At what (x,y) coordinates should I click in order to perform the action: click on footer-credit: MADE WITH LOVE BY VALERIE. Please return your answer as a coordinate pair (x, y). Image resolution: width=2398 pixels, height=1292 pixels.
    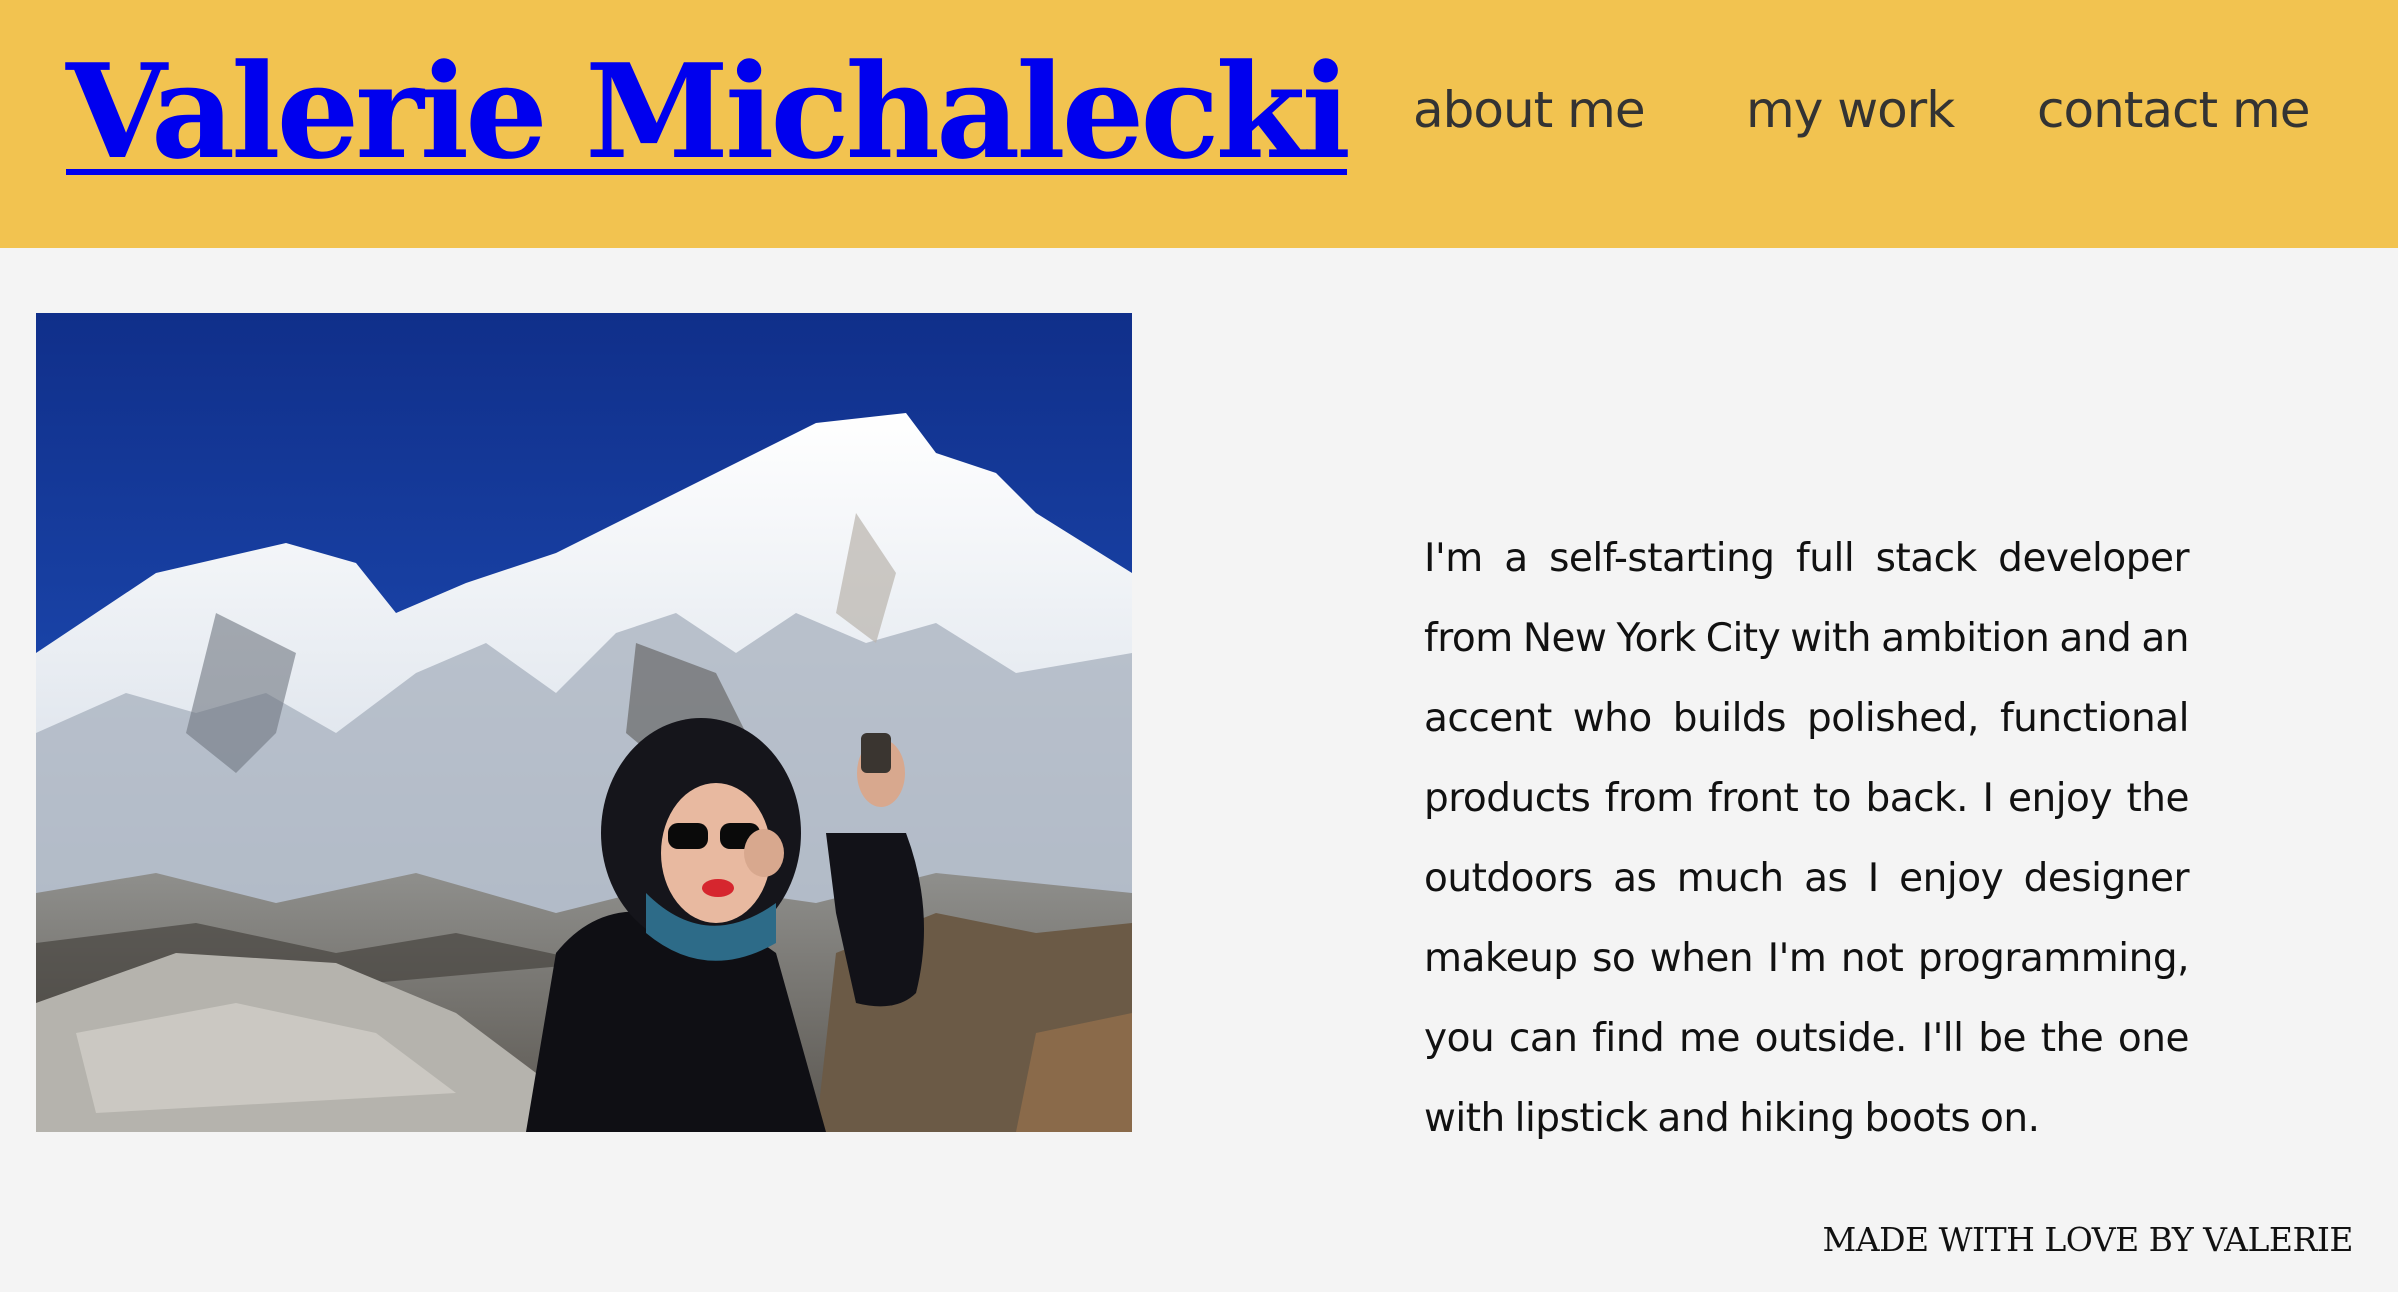
    Looking at the image, I should click on (2087, 1239).